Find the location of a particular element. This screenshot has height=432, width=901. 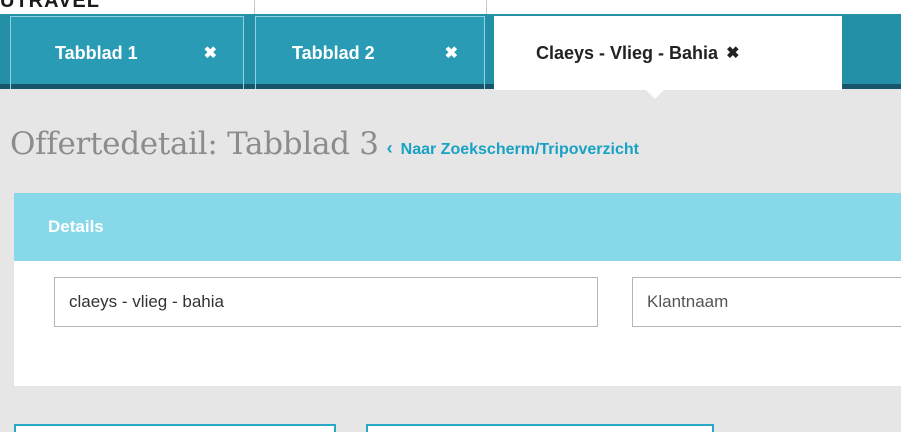

offer-name-input is located at coordinates (326, 302).